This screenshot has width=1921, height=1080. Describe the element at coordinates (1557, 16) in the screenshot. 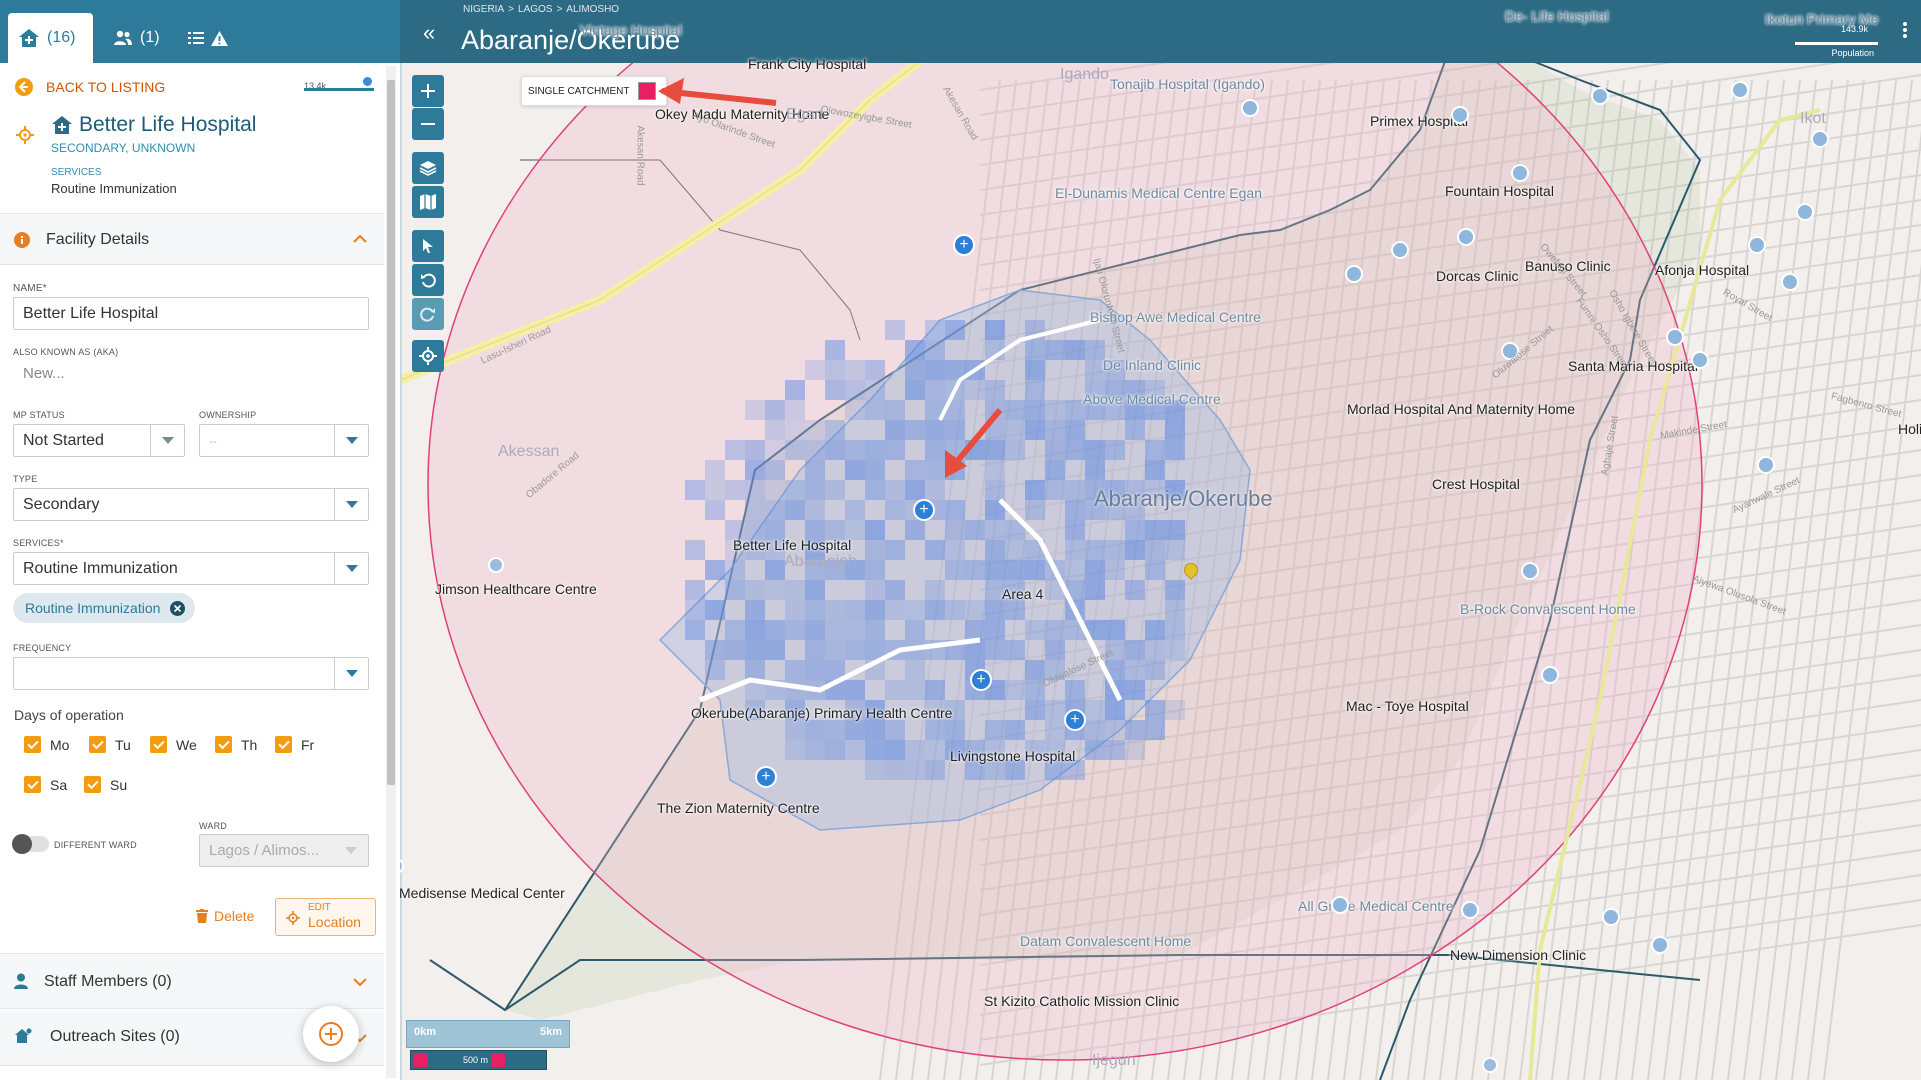

I see `map-poi-label: De- Life Hospital` at that location.